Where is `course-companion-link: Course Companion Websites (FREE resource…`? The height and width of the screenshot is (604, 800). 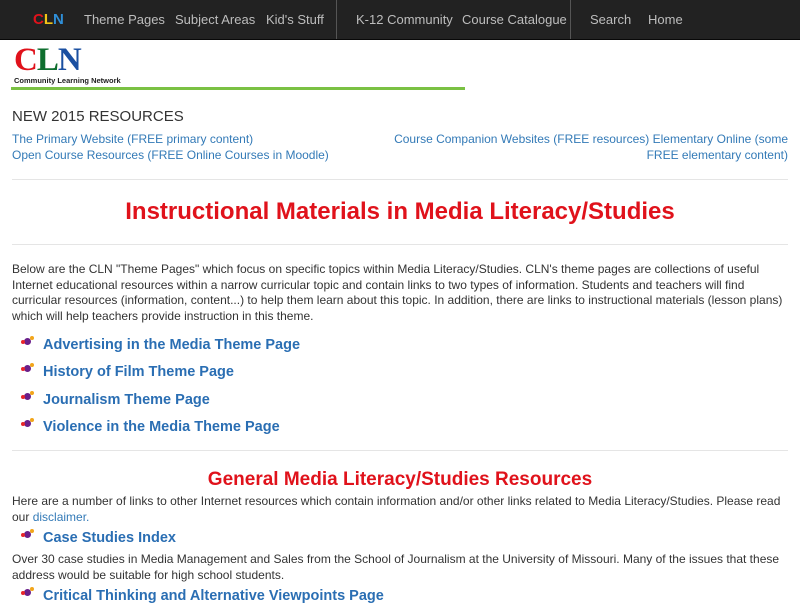 course-companion-link: Course Companion Websites (FREE resource… is located at coordinates (591, 139).